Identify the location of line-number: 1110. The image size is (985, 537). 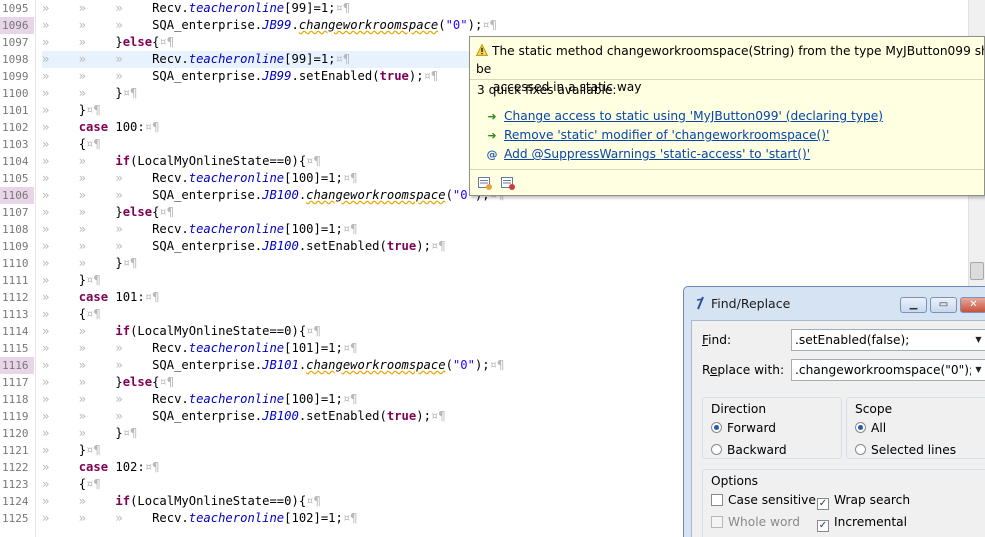
(15, 263).